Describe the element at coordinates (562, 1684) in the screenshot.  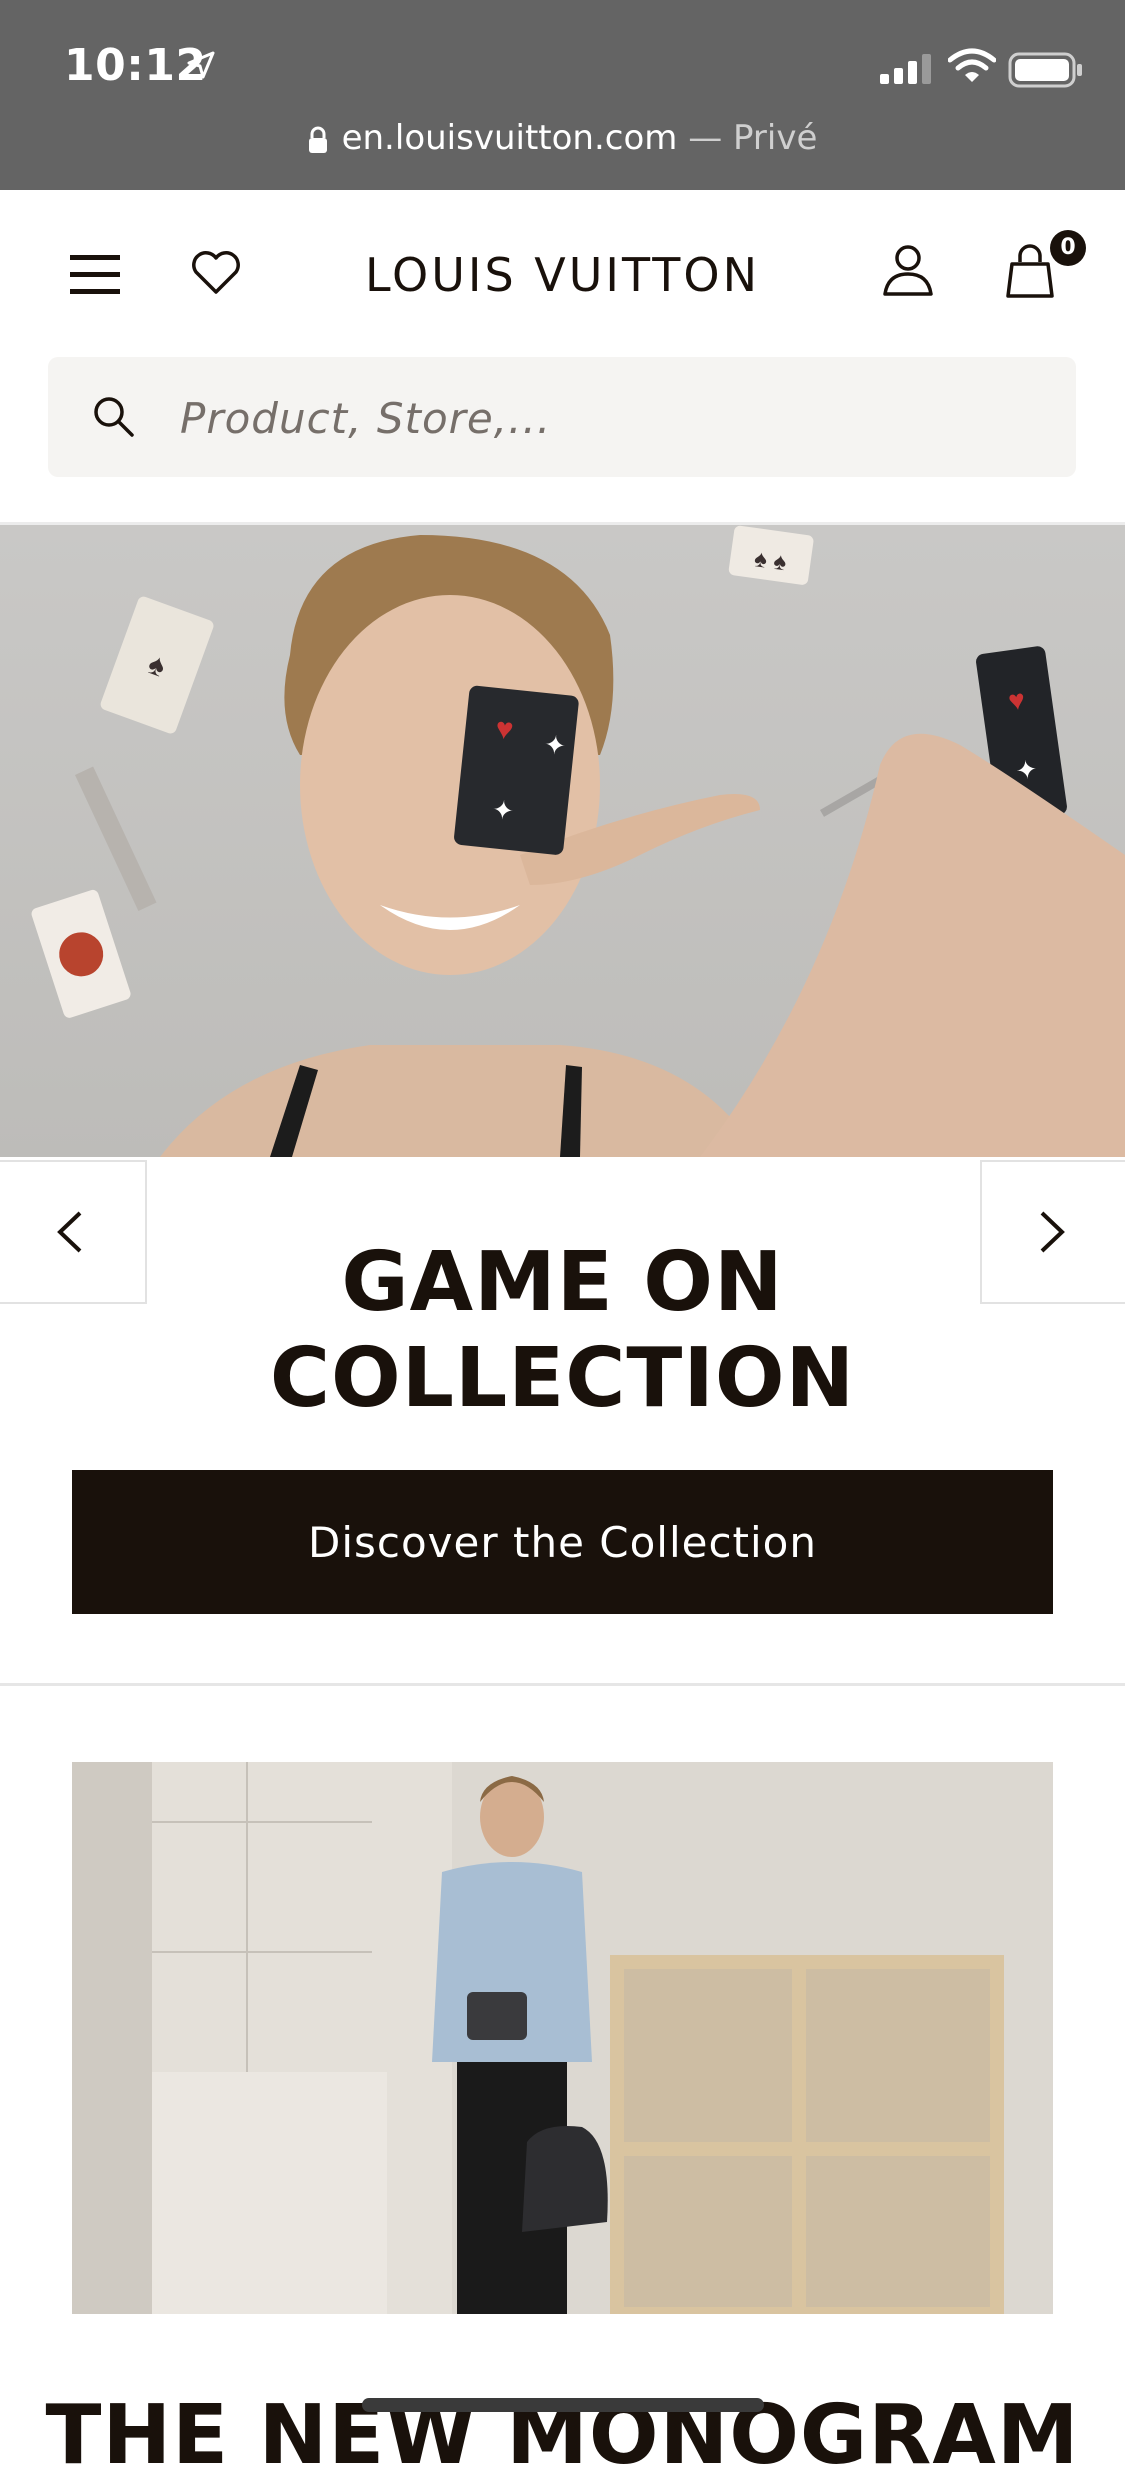
I see `divider` at that location.